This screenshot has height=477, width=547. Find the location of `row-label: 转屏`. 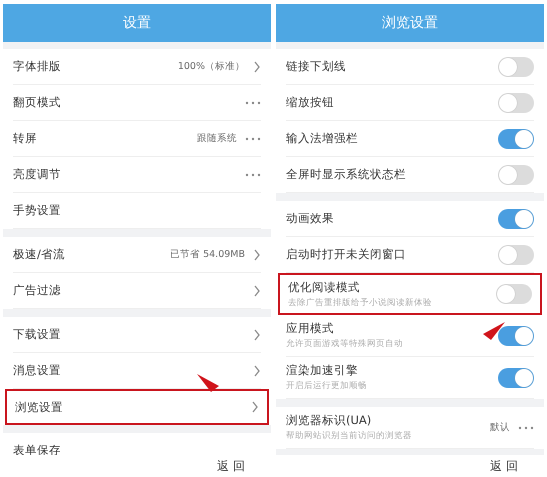

row-label: 转屏 is located at coordinates (25, 138).